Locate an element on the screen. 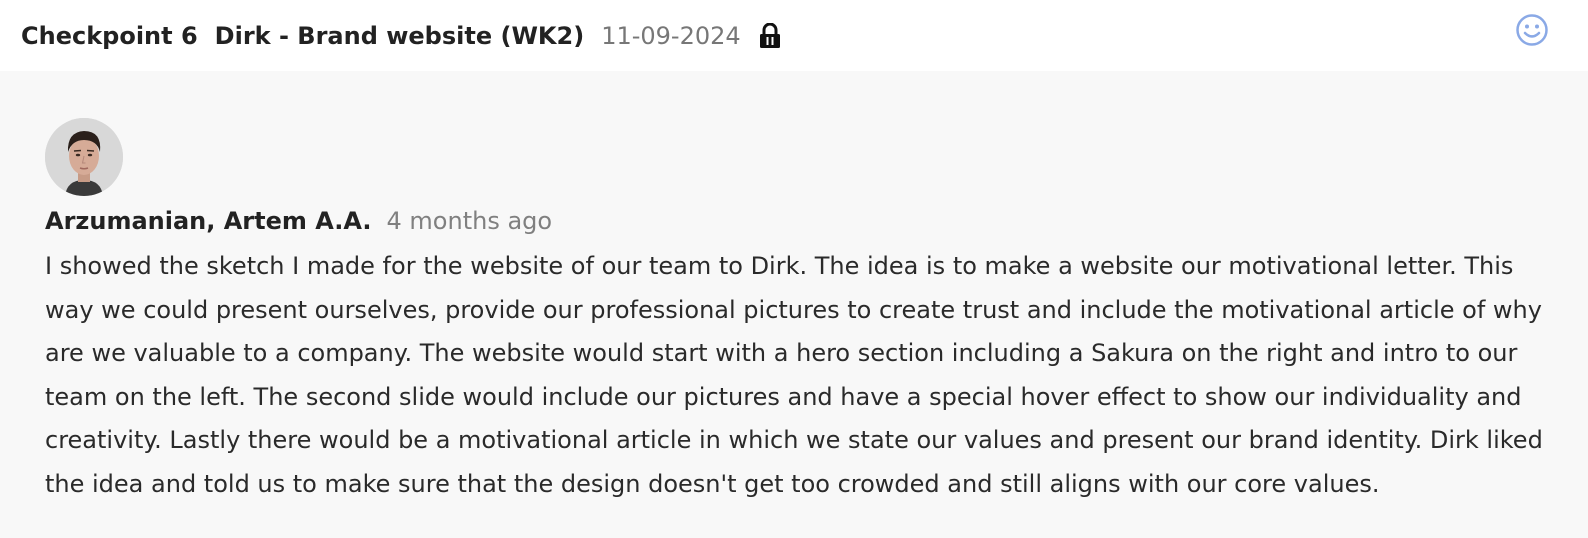  avatar is located at coordinates (84, 157).